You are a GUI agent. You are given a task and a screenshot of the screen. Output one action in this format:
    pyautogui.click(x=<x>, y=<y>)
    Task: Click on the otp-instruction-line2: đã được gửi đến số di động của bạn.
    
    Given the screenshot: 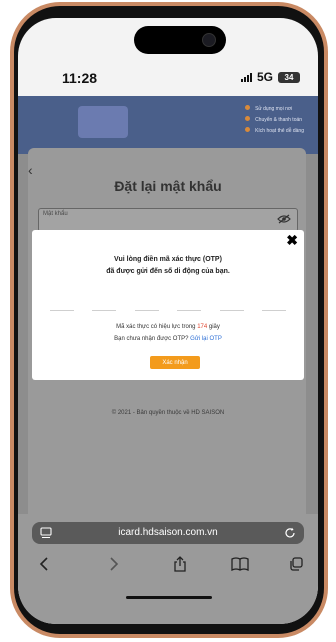 What is the action you would take?
    pyautogui.click(x=168, y=271)
    